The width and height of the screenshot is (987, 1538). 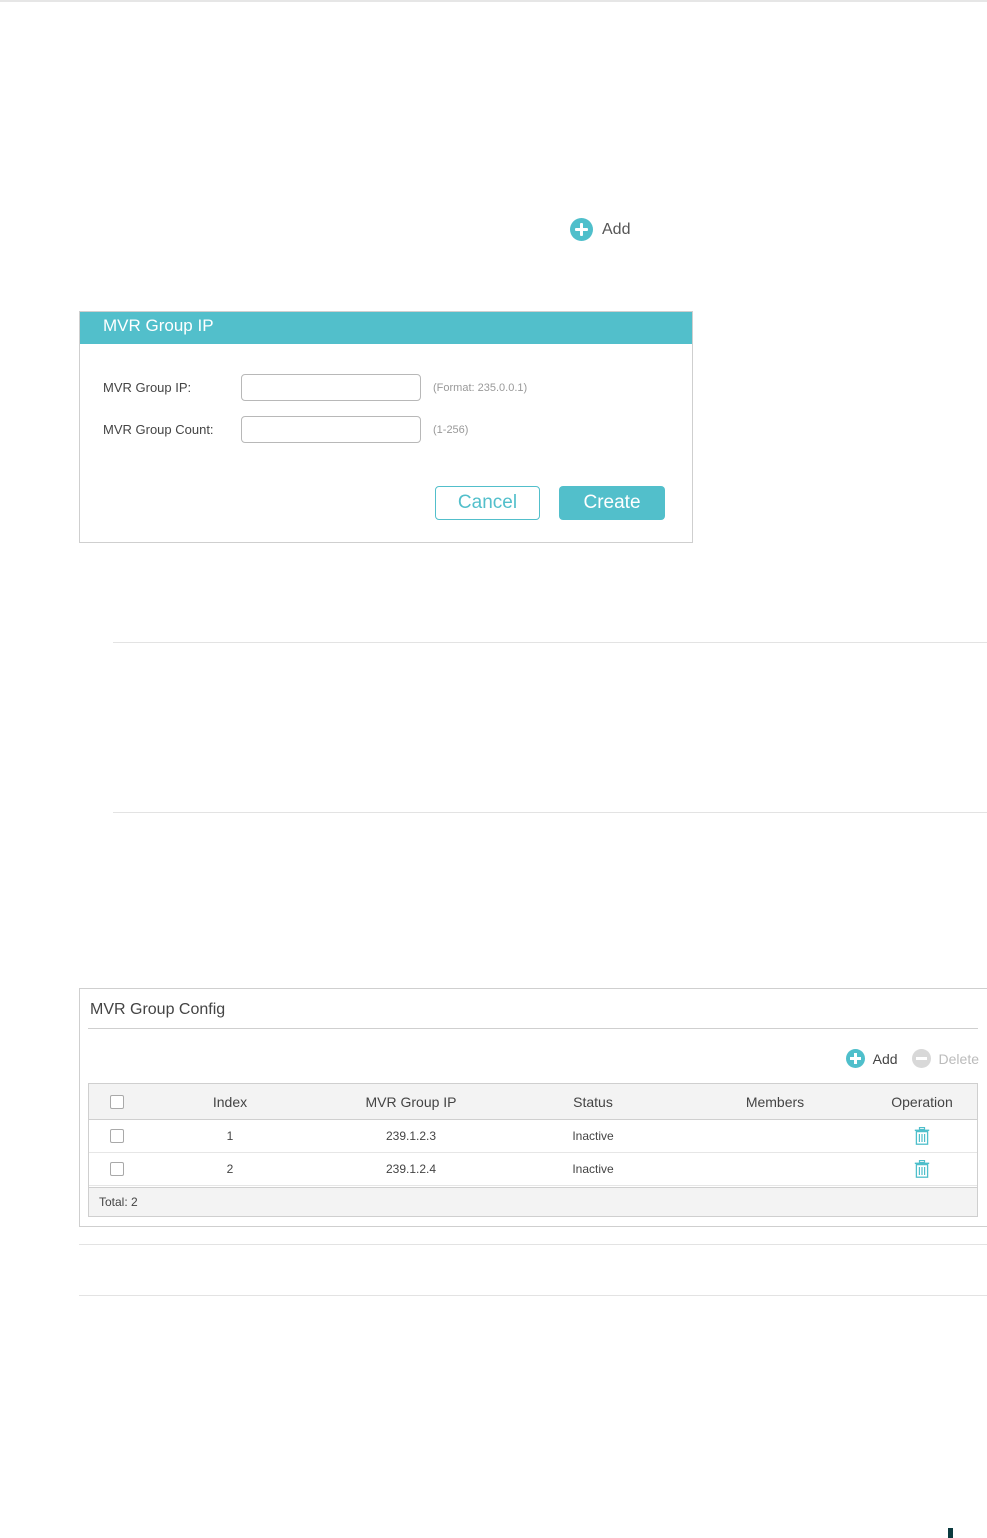 I want to click on group-ip-row: MVR Group IP: (Format: 235.0.0.1), so click(x=315, y=387).